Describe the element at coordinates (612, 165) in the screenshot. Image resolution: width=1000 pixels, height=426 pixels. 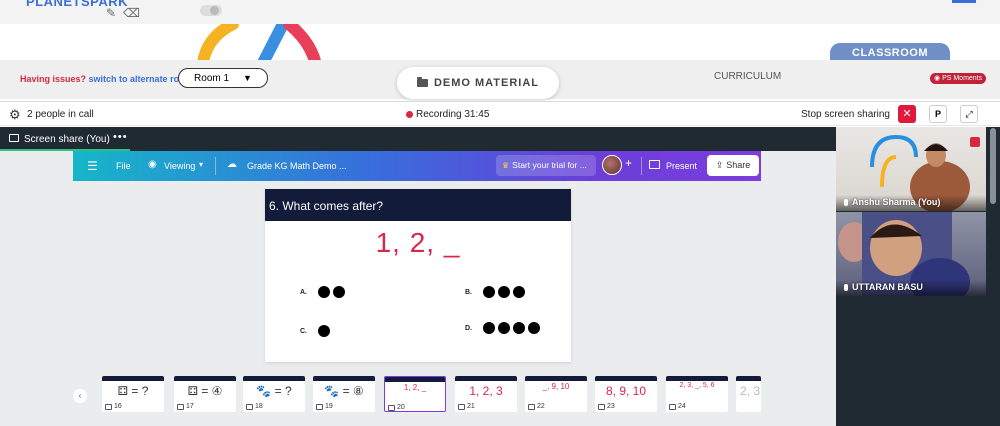
I see `avatar` at that location.